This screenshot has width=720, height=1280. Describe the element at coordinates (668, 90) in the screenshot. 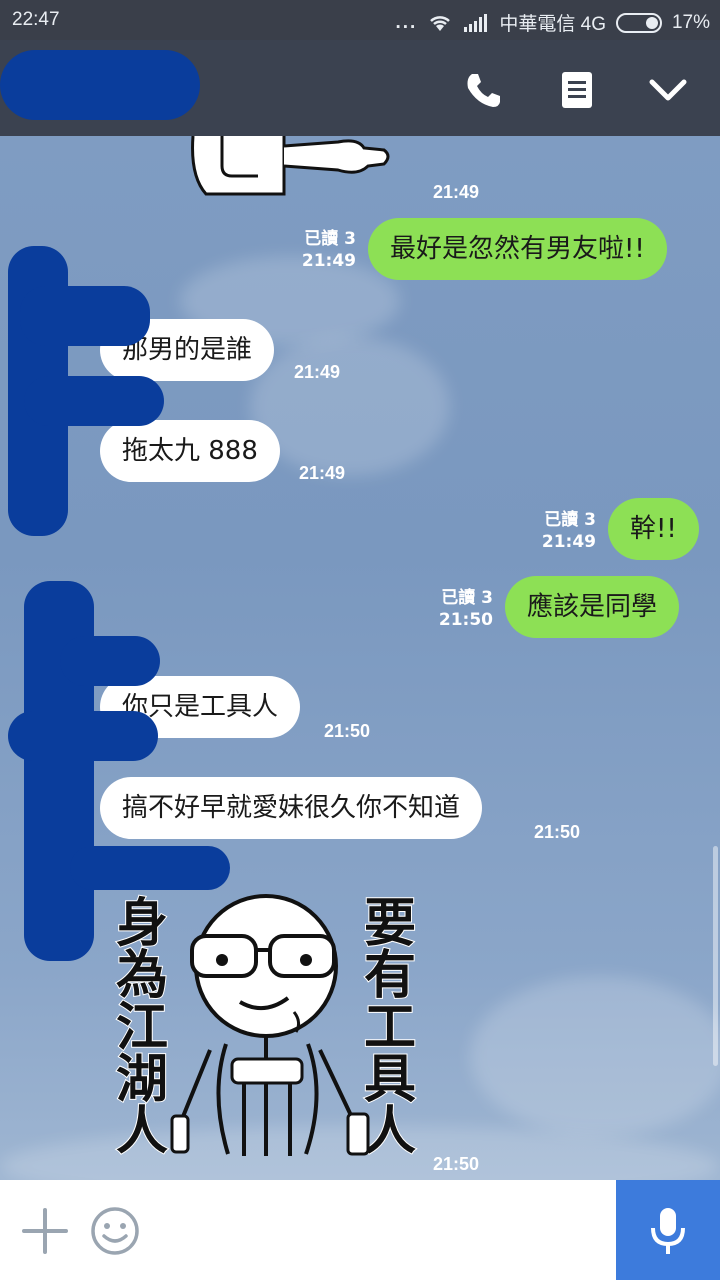

I see `chevron-down-icon` at that location.